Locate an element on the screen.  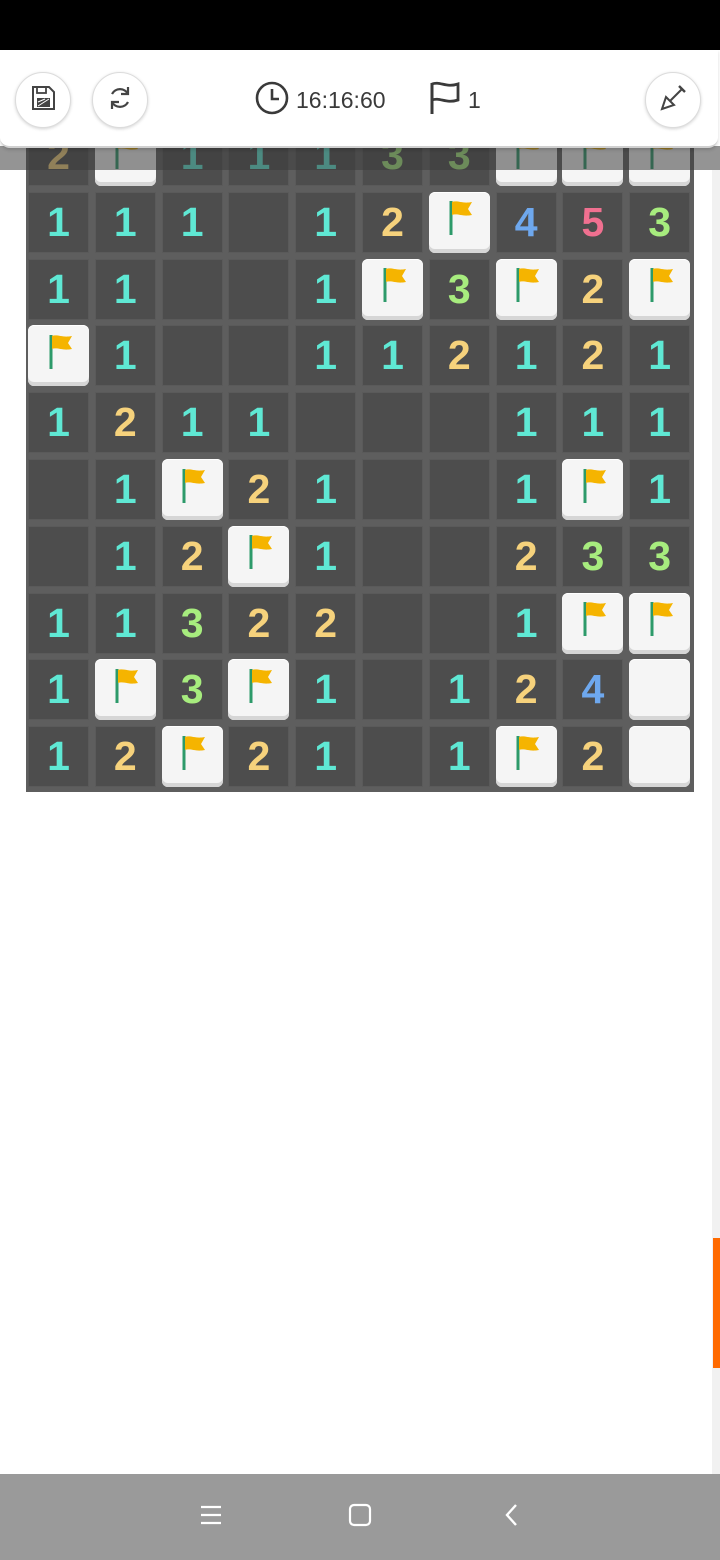
nav-back-button is located at coordinates (512, 1517).